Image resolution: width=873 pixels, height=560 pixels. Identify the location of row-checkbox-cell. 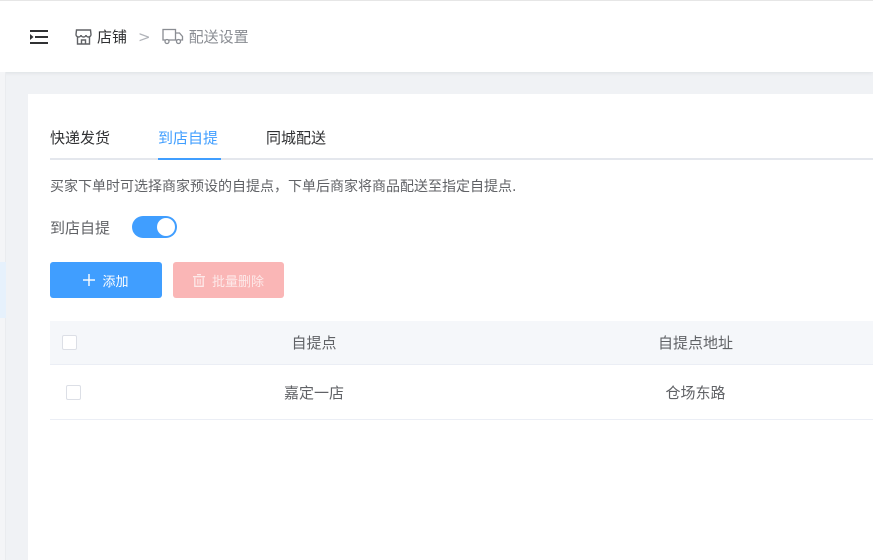
(80, 392).